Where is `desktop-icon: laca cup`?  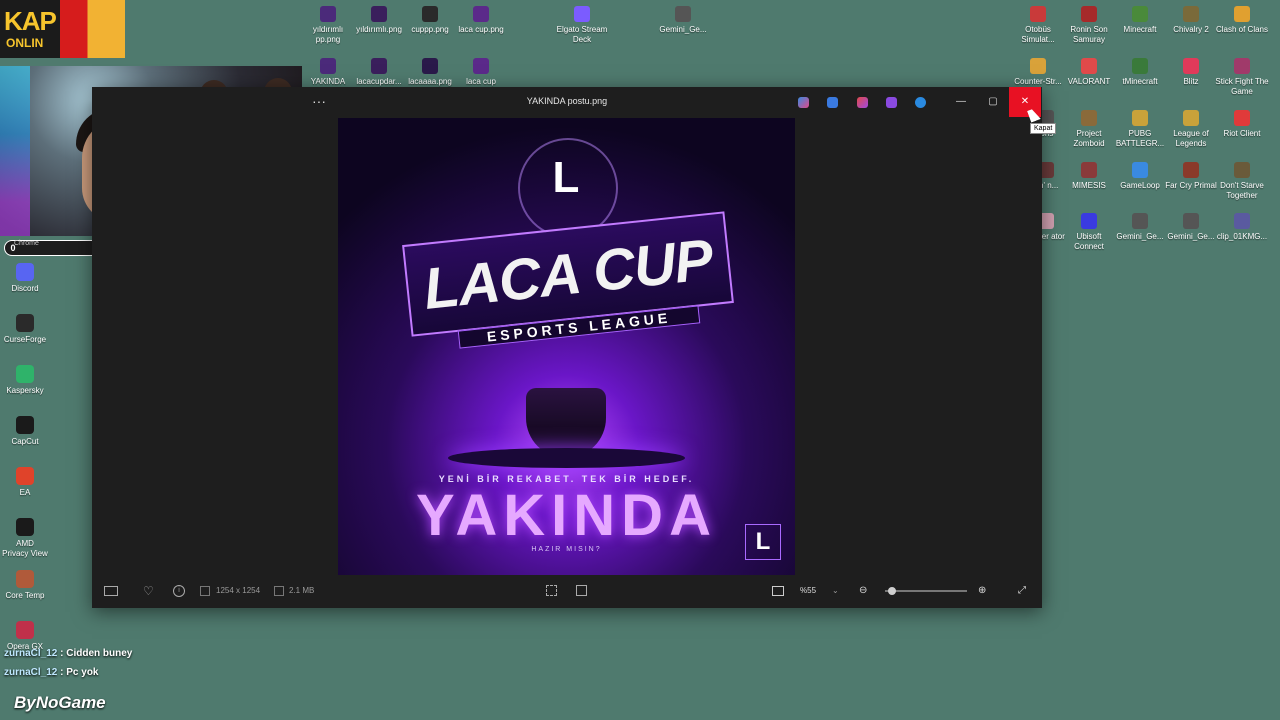 desktop-icon: laca cup is located at coordinates (481, 72).